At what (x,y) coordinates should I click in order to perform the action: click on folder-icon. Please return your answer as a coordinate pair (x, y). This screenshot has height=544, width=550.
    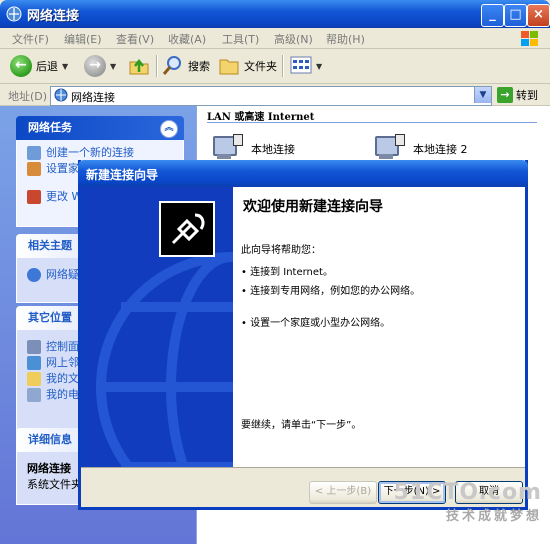
    Looking at the image, I should click on (229, 66).